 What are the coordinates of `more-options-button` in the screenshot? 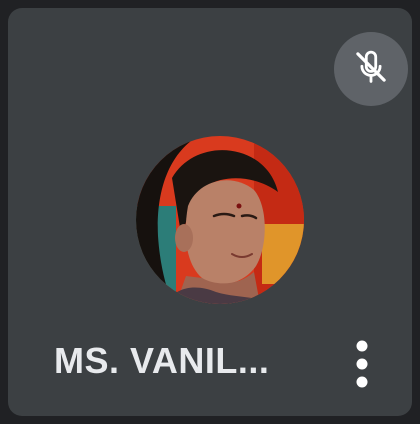 It's located at (362, 366).